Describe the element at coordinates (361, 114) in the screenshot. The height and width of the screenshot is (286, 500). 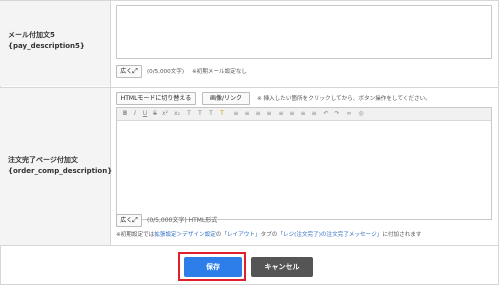
I see `unlink-icon: ◎` at that location.